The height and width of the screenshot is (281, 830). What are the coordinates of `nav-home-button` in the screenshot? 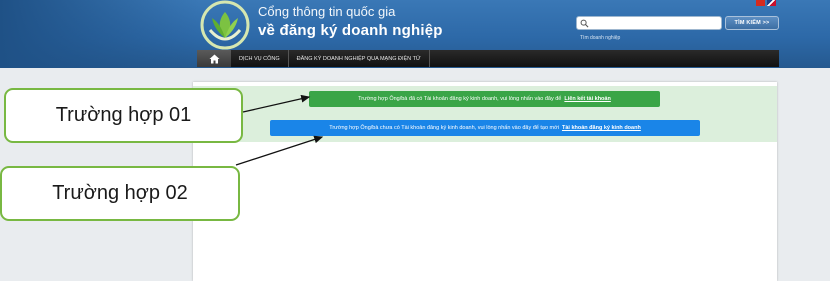 It's located at (214, 58).